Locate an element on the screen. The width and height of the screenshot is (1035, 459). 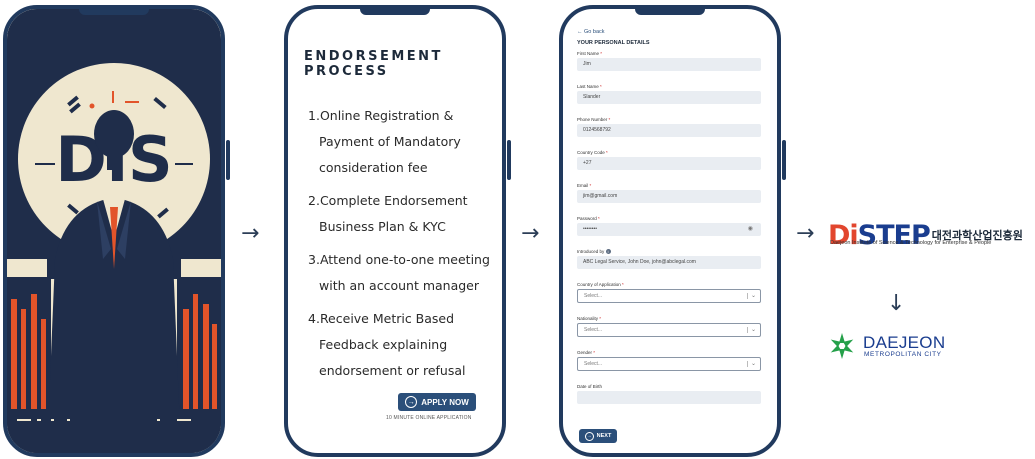
step-text: Complete Endorsement is located at coordinates (393, 200).